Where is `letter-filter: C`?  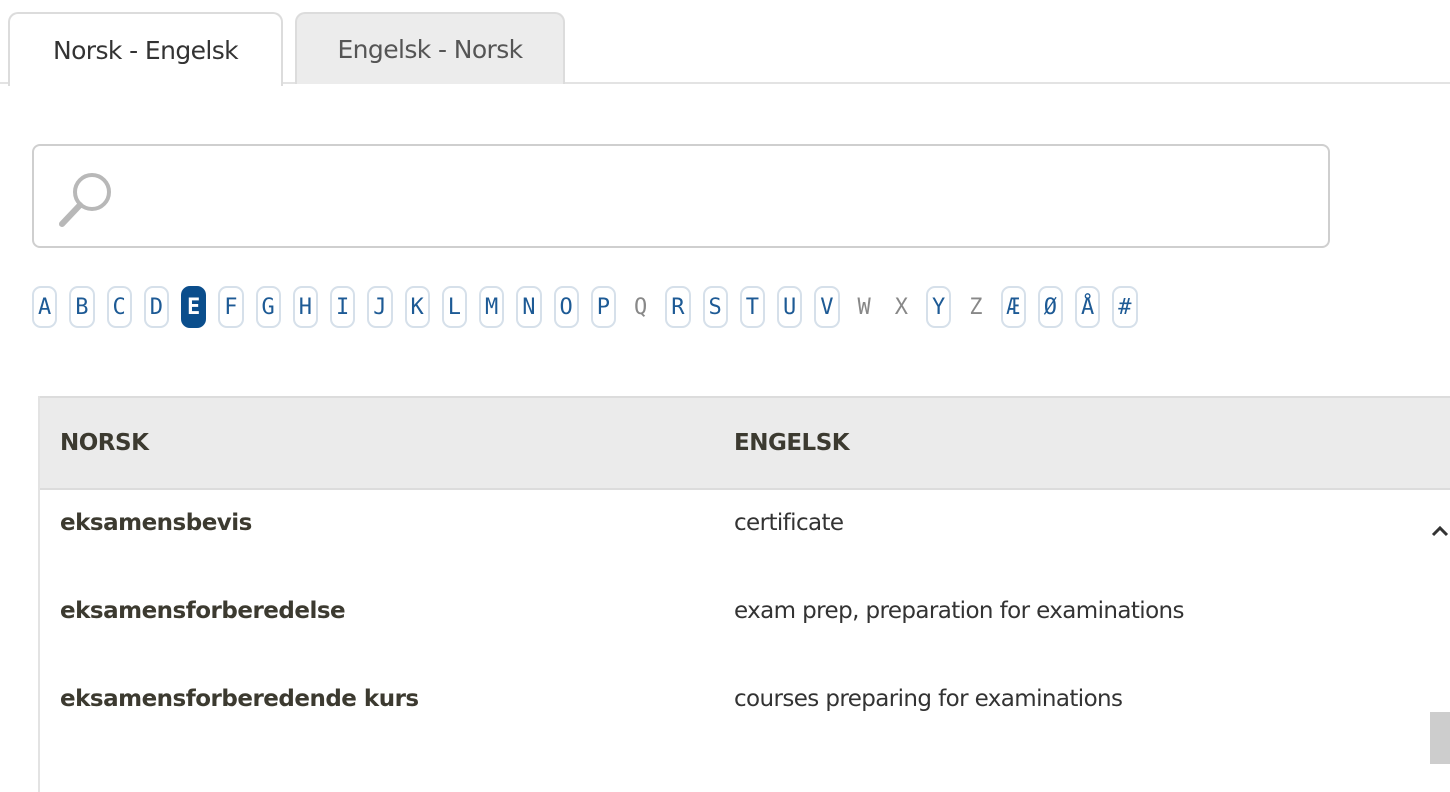 letter-filter: C is located at coordinates (119, 307).